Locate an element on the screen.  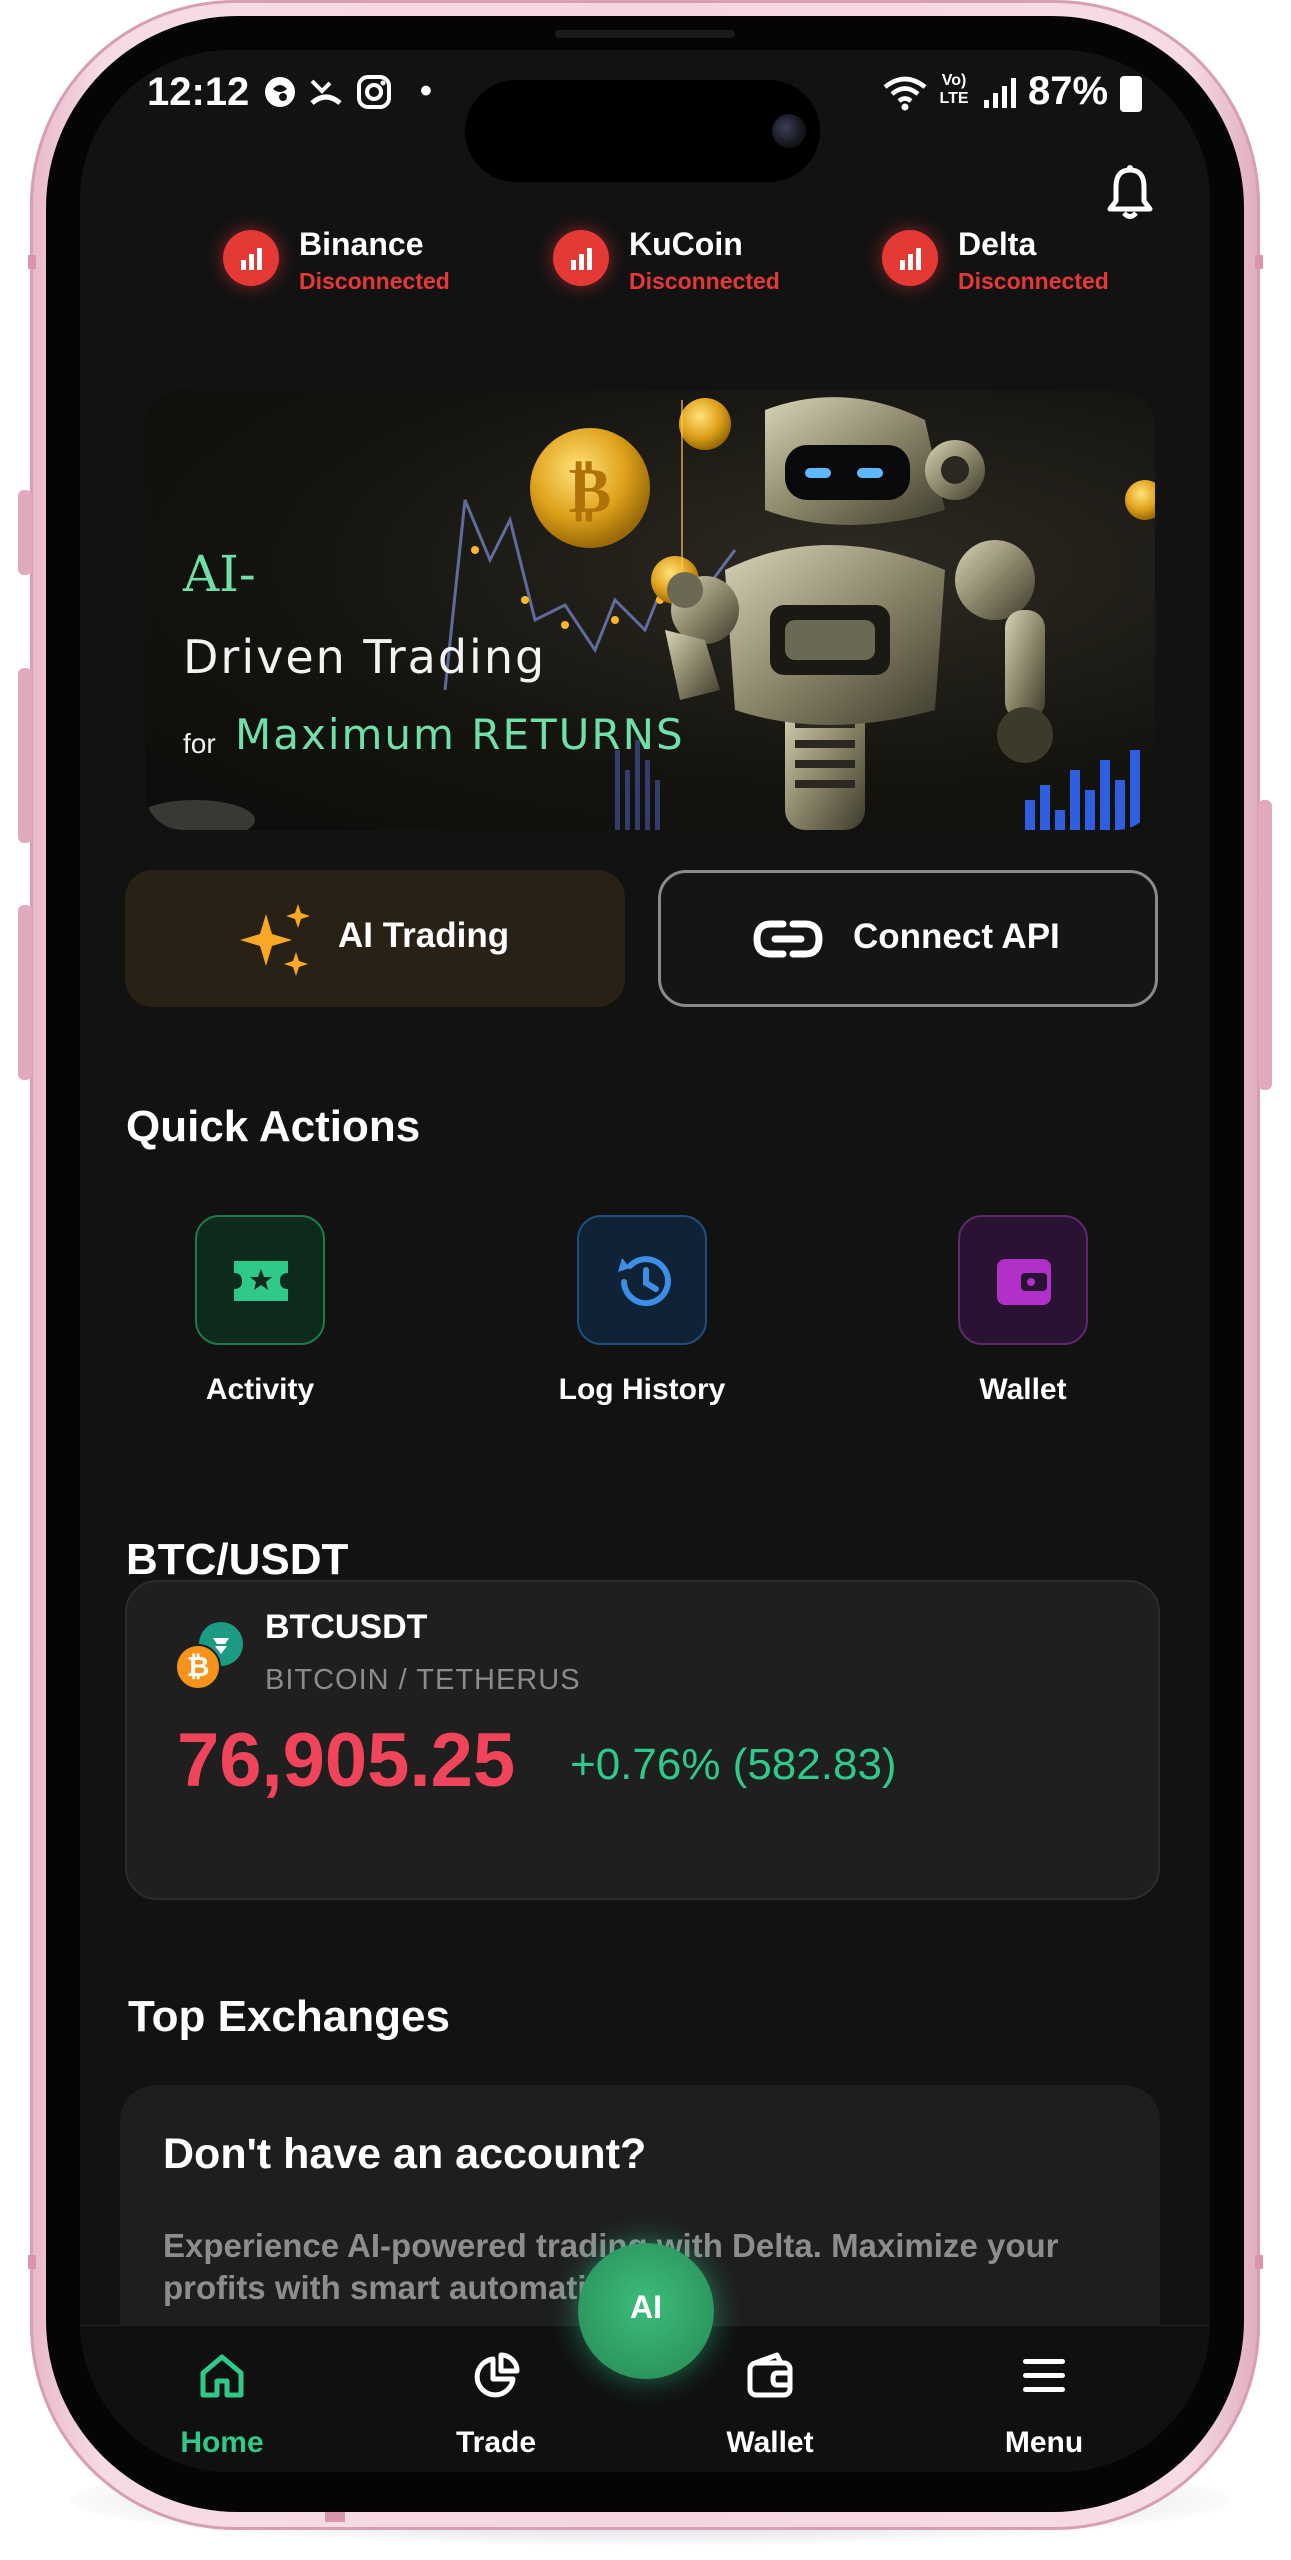
log-history-label: Log History is located at coordinates (642, 1389).